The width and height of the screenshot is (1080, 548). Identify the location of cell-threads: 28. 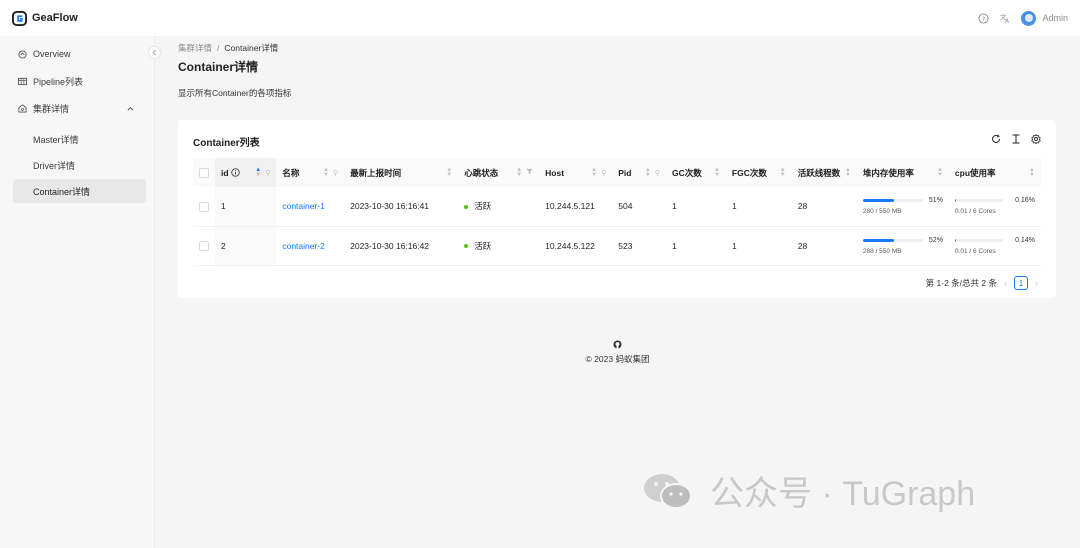
(824, 246).